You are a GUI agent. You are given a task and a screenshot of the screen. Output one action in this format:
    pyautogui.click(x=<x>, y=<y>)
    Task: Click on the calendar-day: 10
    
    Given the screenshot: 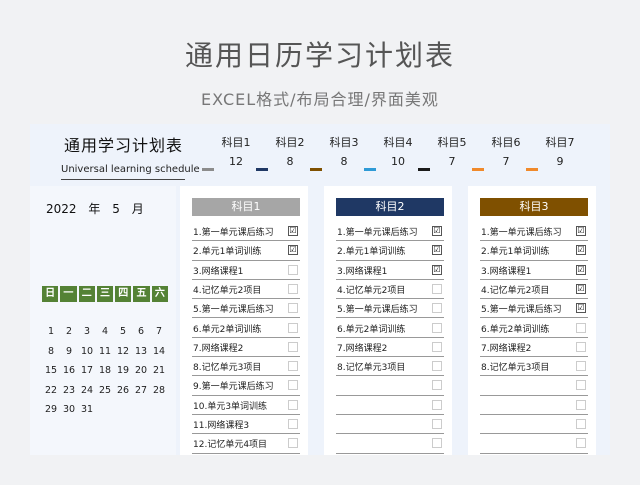 What is the action you would take?
    pyautogui.click(x=87, y=352)
    